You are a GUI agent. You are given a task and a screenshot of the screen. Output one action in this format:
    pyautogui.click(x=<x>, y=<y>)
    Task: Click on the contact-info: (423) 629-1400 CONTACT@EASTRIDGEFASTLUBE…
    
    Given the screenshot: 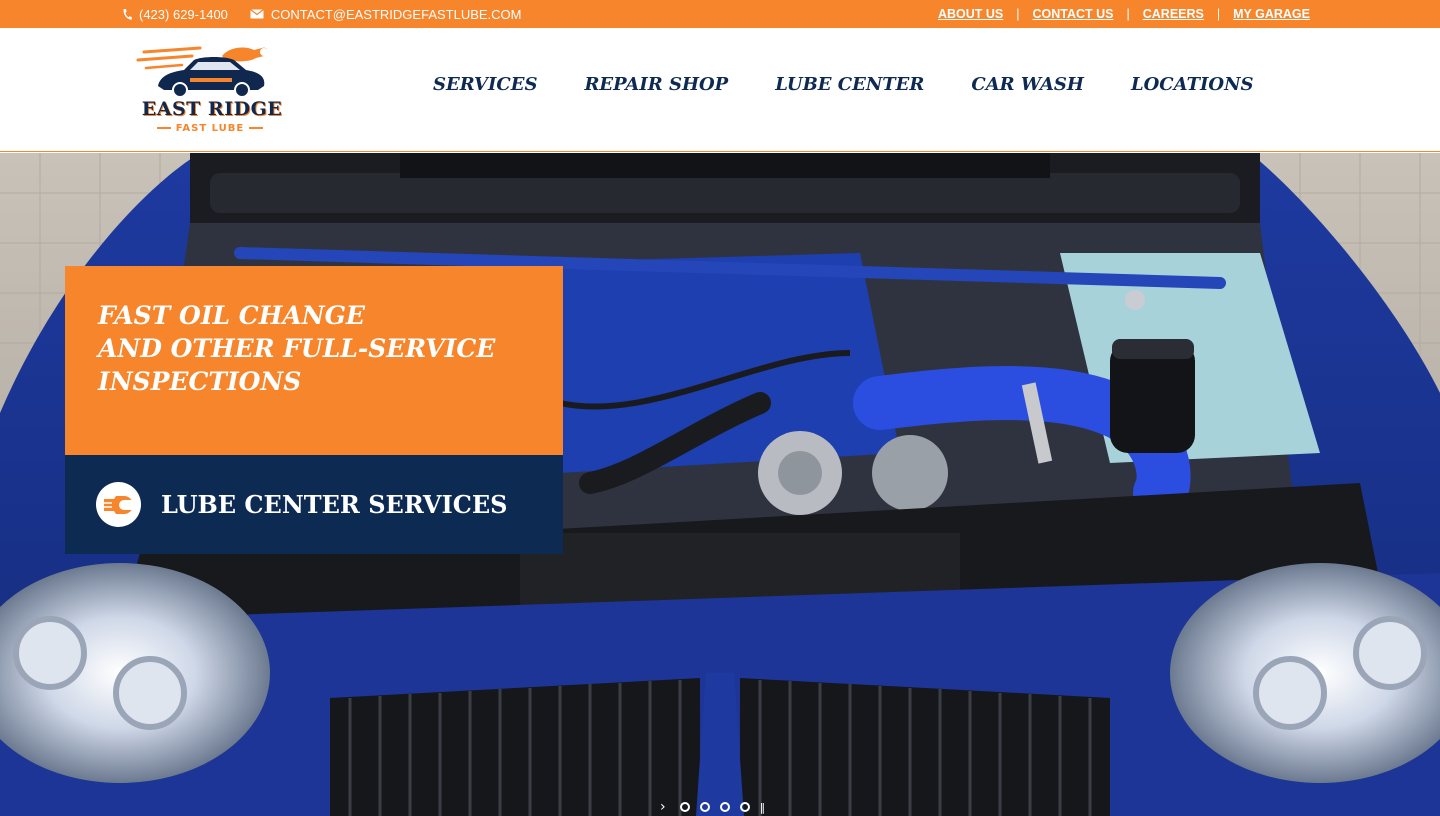 What is the action you would take?
    pyautogui.click(x=333, y=14)
    